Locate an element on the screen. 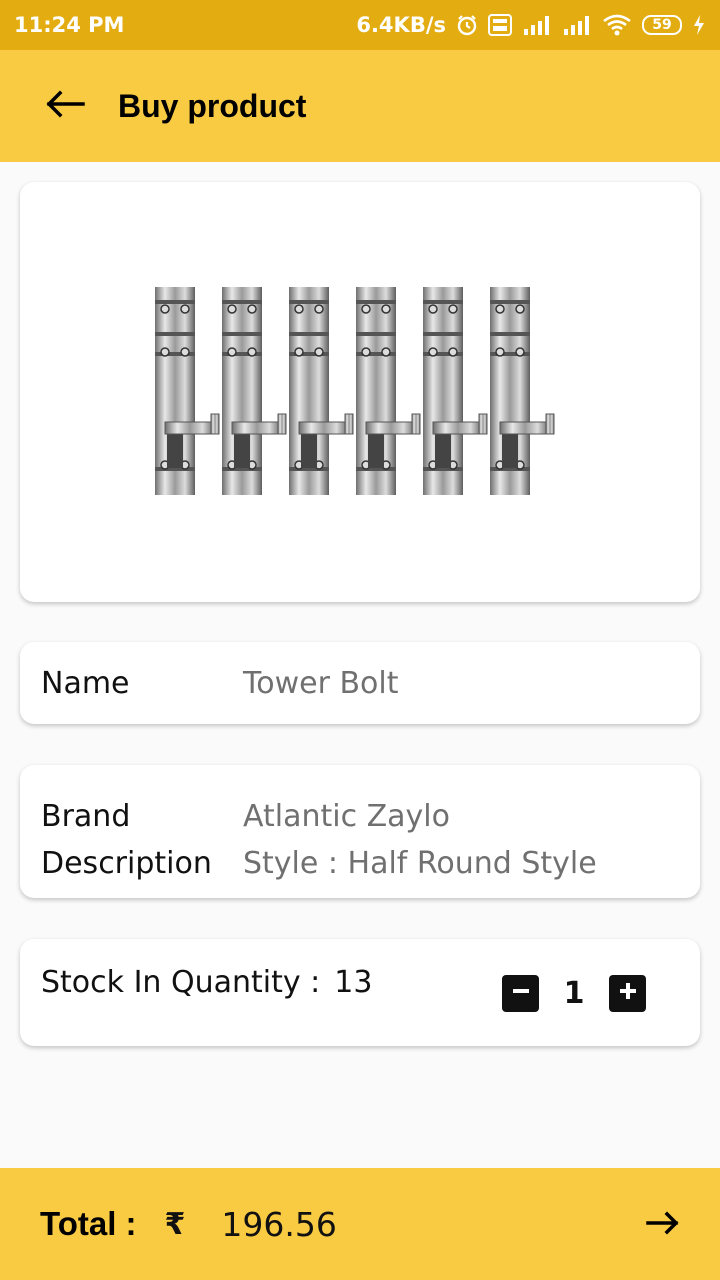  total-value: 196.56 is located at coordinates (279, 1224).